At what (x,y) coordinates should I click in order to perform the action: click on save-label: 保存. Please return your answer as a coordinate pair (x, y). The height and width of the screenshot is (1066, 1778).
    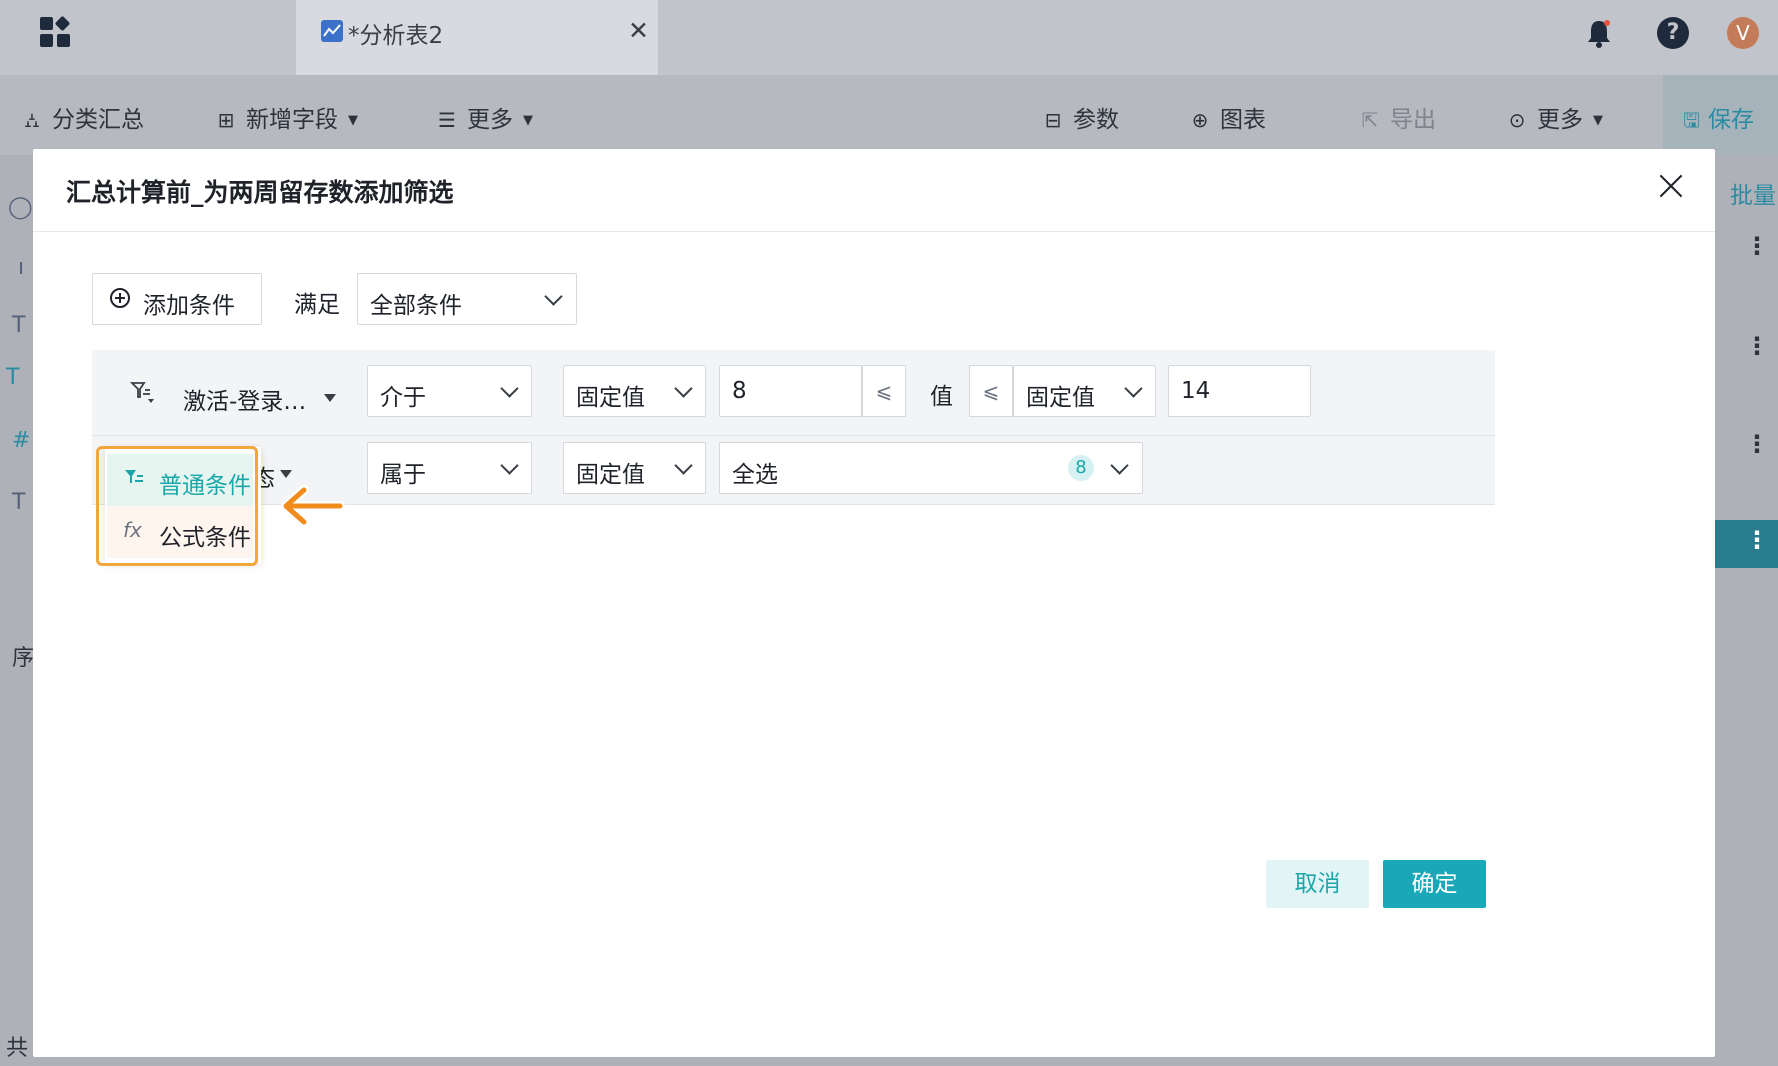
    Looking at the image, I should click on (1731, 120).